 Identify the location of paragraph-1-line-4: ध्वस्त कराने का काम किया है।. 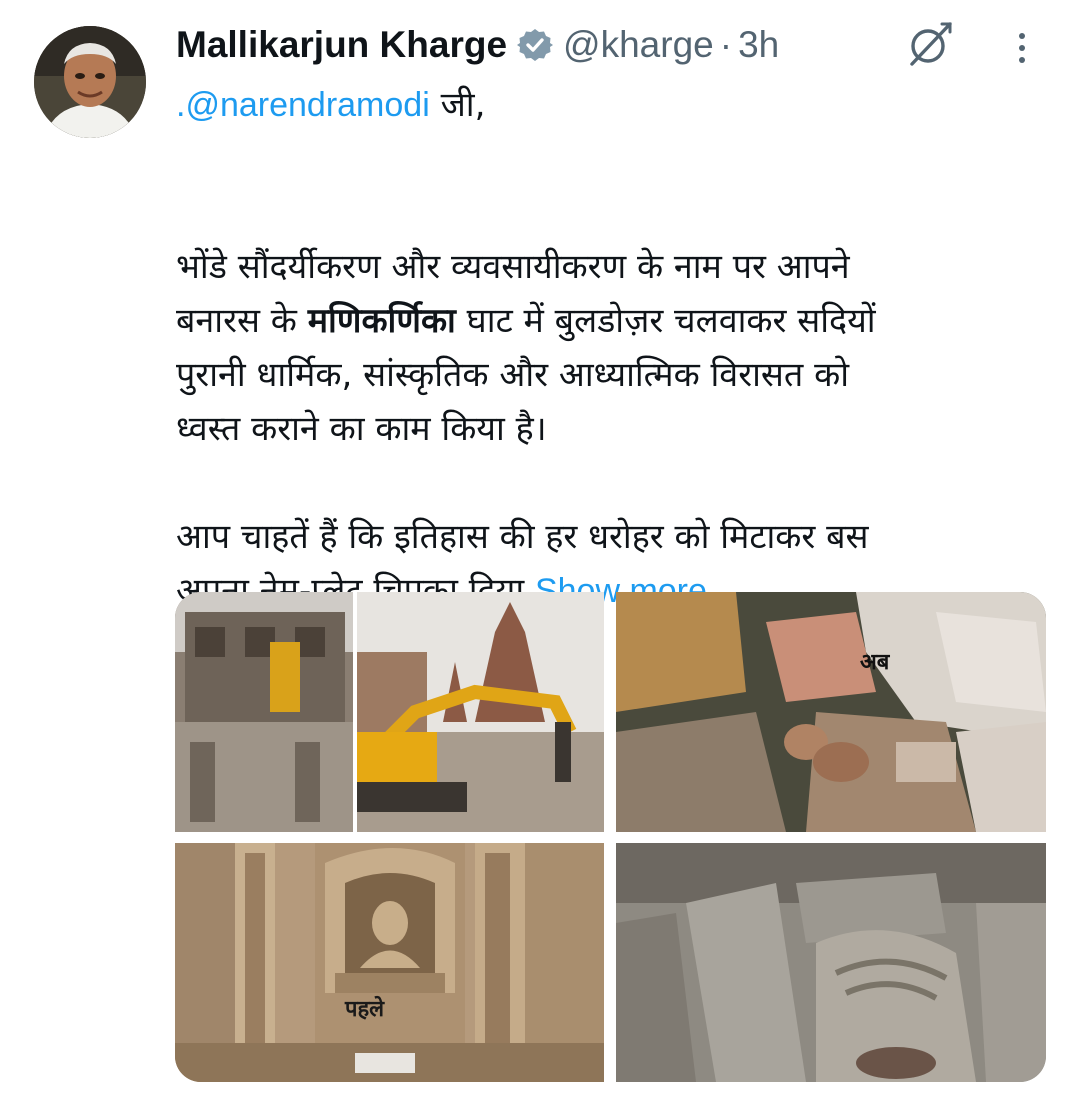
(361, 429).